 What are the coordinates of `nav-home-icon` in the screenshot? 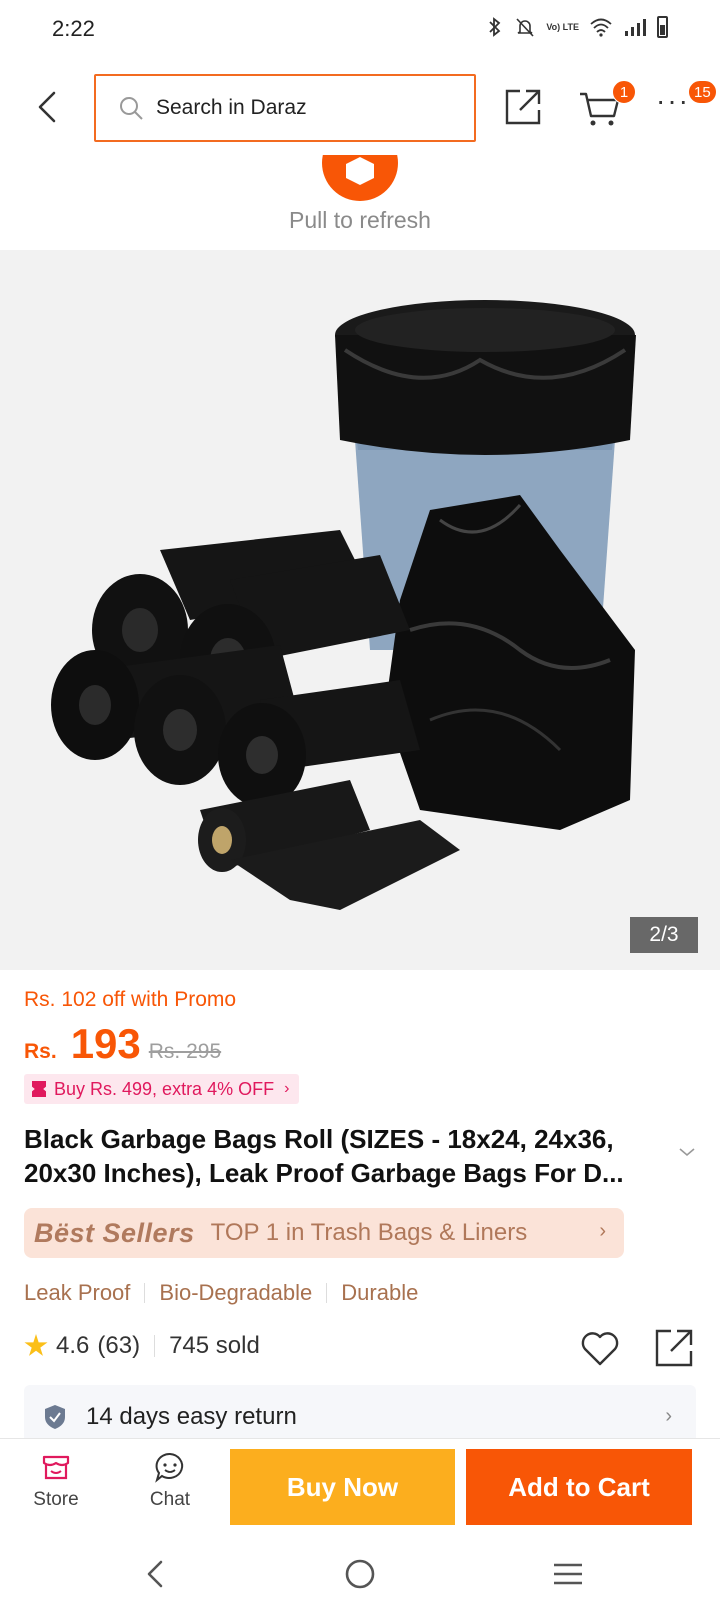 It's located at (360, 1574).